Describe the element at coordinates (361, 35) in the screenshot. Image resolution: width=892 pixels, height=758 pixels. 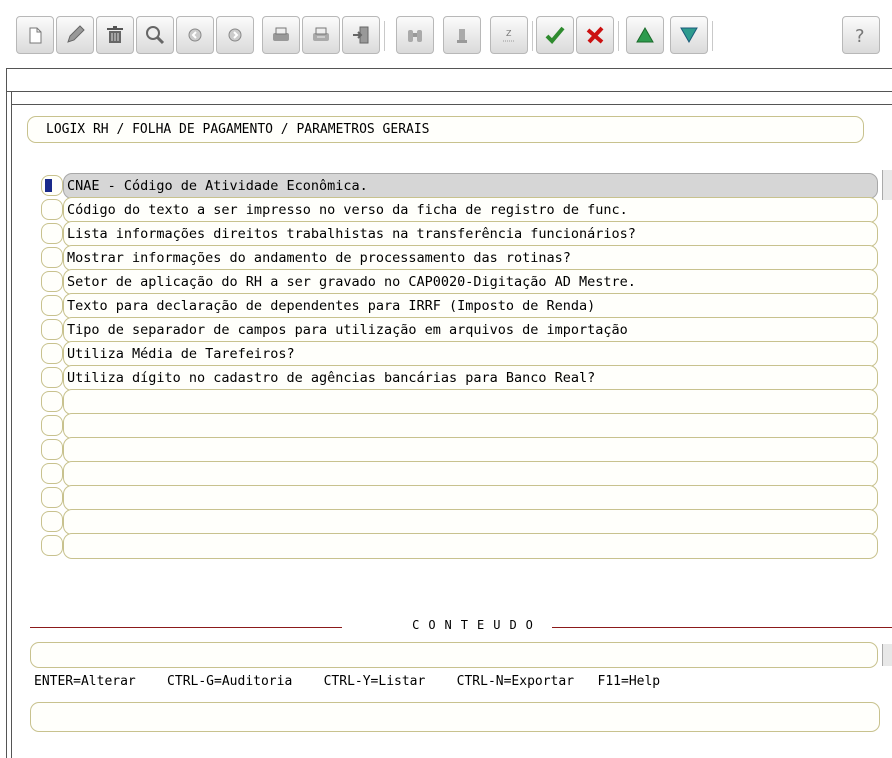
I see `exit-door-icon` at that location.